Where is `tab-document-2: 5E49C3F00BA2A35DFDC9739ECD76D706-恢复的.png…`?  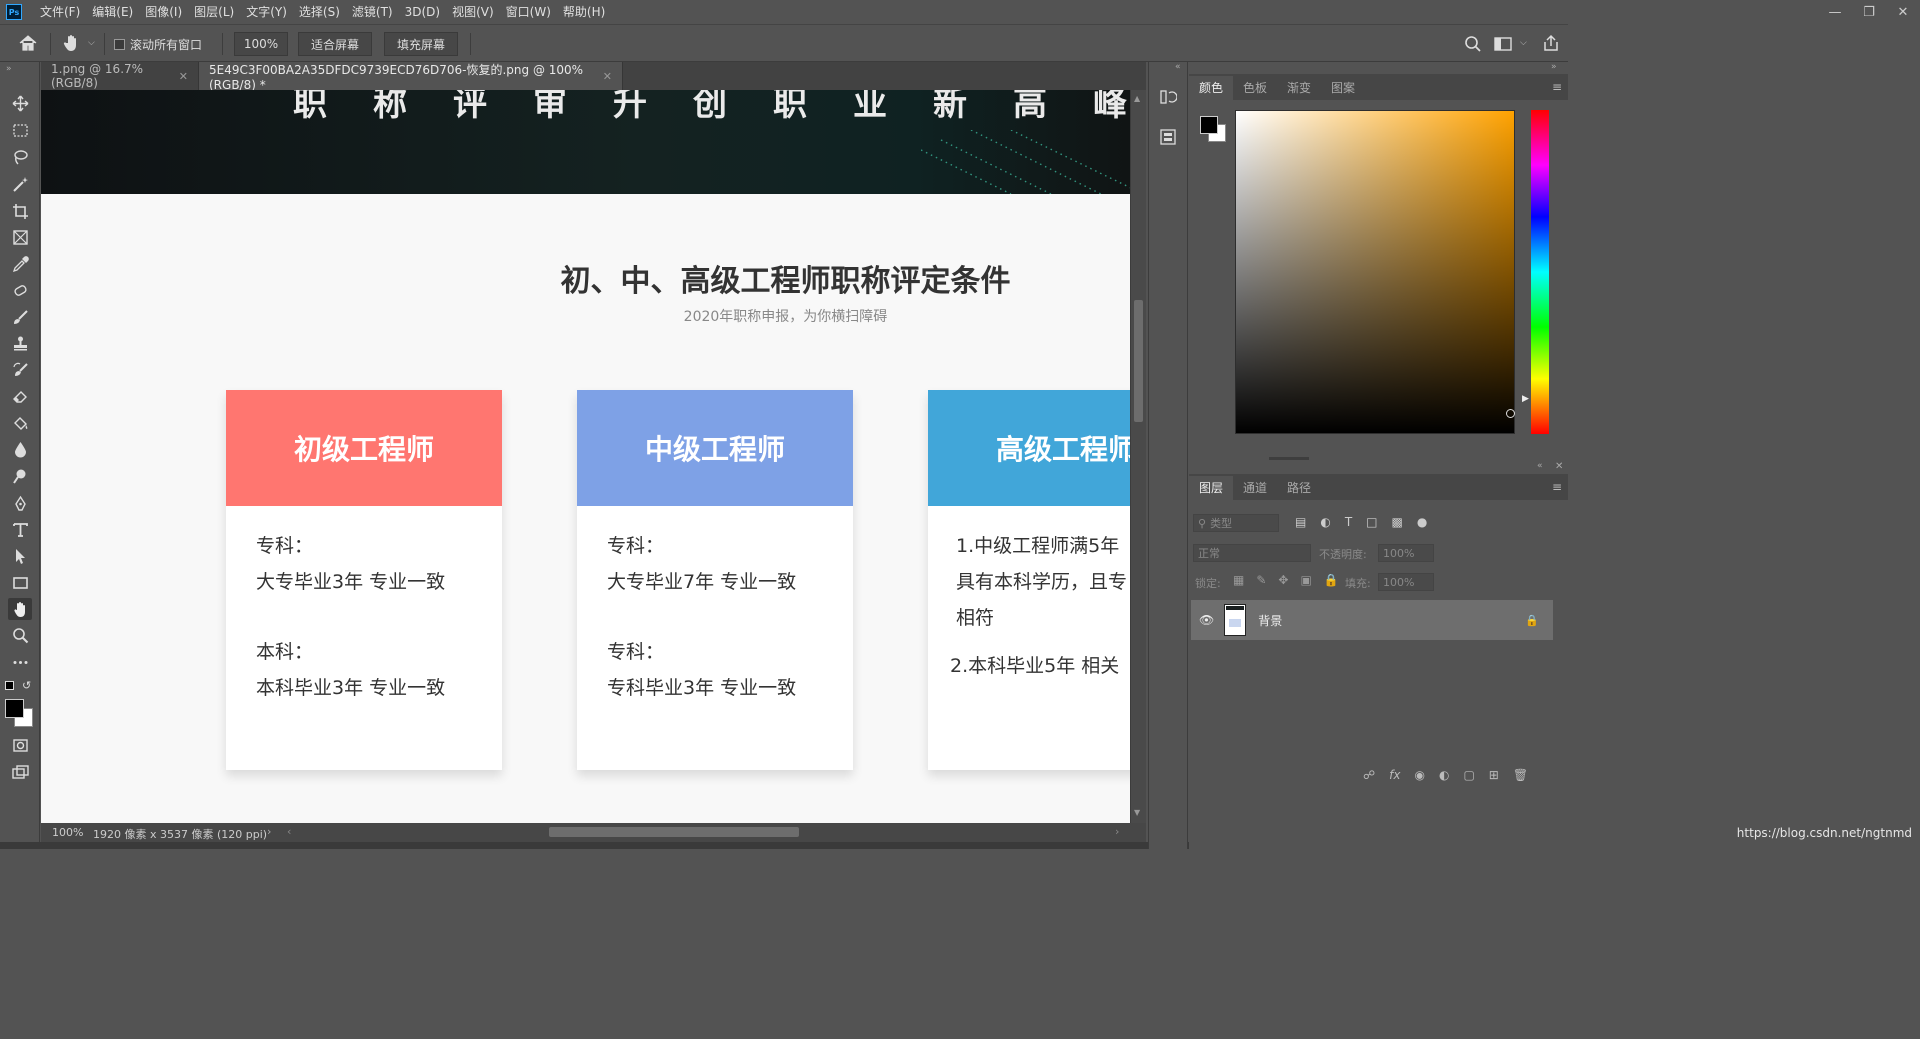 tab-document-2: 5E49C3F00BA2A35DFDC9739ECD76D706-恢复的.png… is located at coordinates (411, 77).